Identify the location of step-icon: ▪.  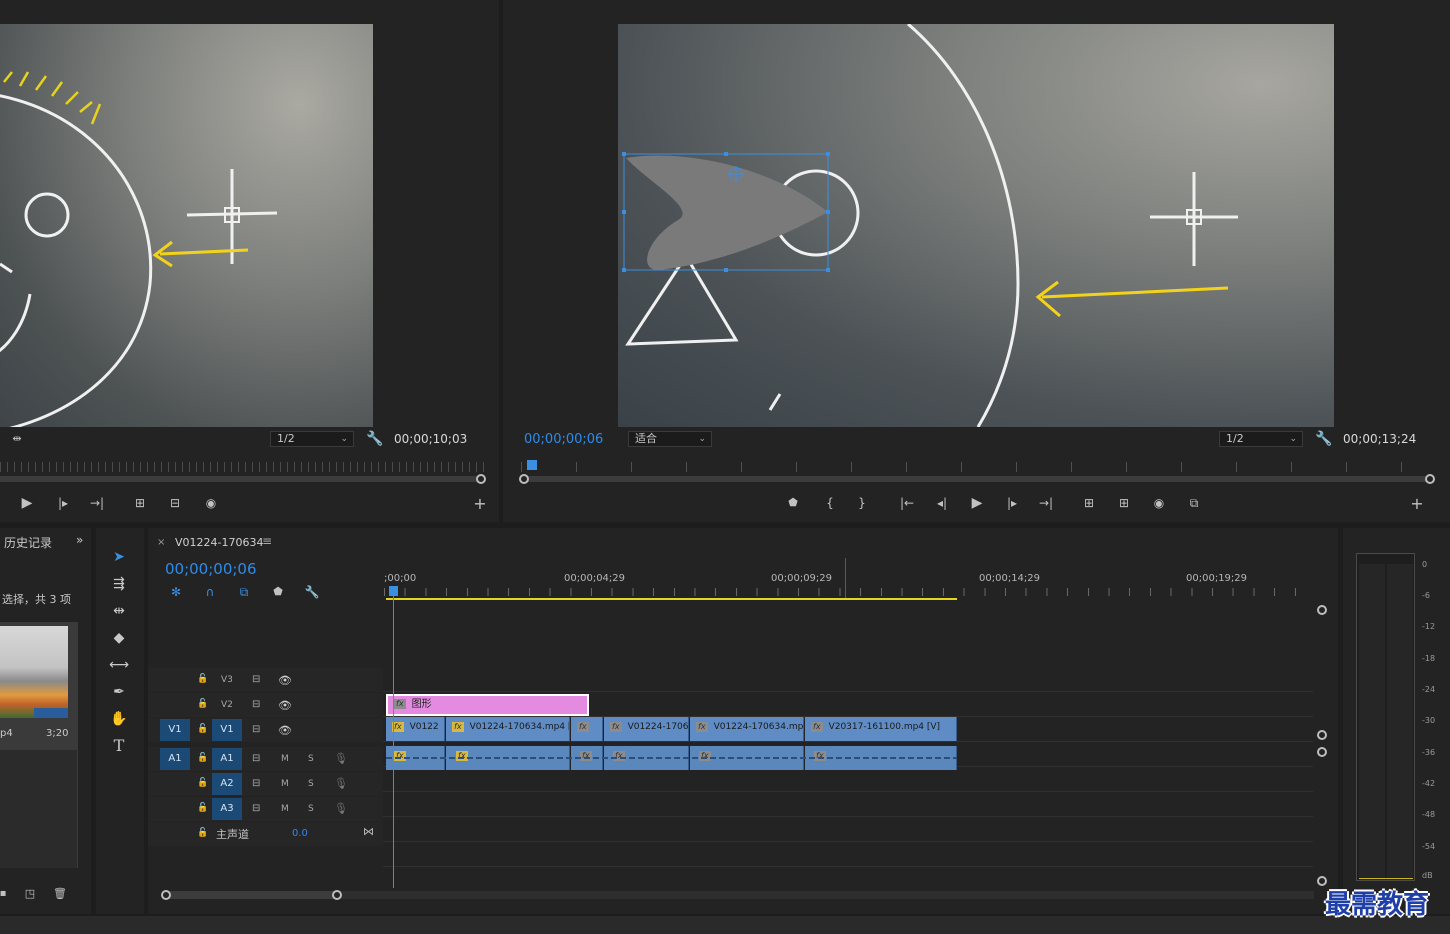
(6, 894).